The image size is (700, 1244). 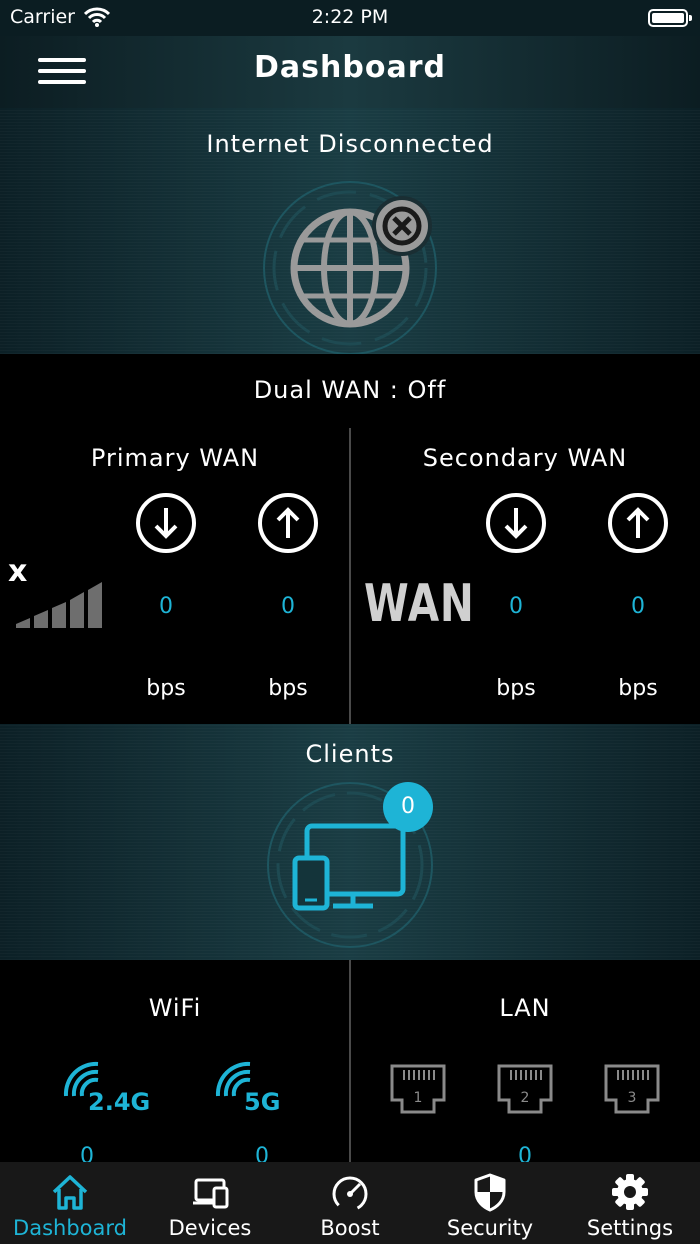 I want to click on wifi-5g-label: 5G, so click(x=262, y=1102).